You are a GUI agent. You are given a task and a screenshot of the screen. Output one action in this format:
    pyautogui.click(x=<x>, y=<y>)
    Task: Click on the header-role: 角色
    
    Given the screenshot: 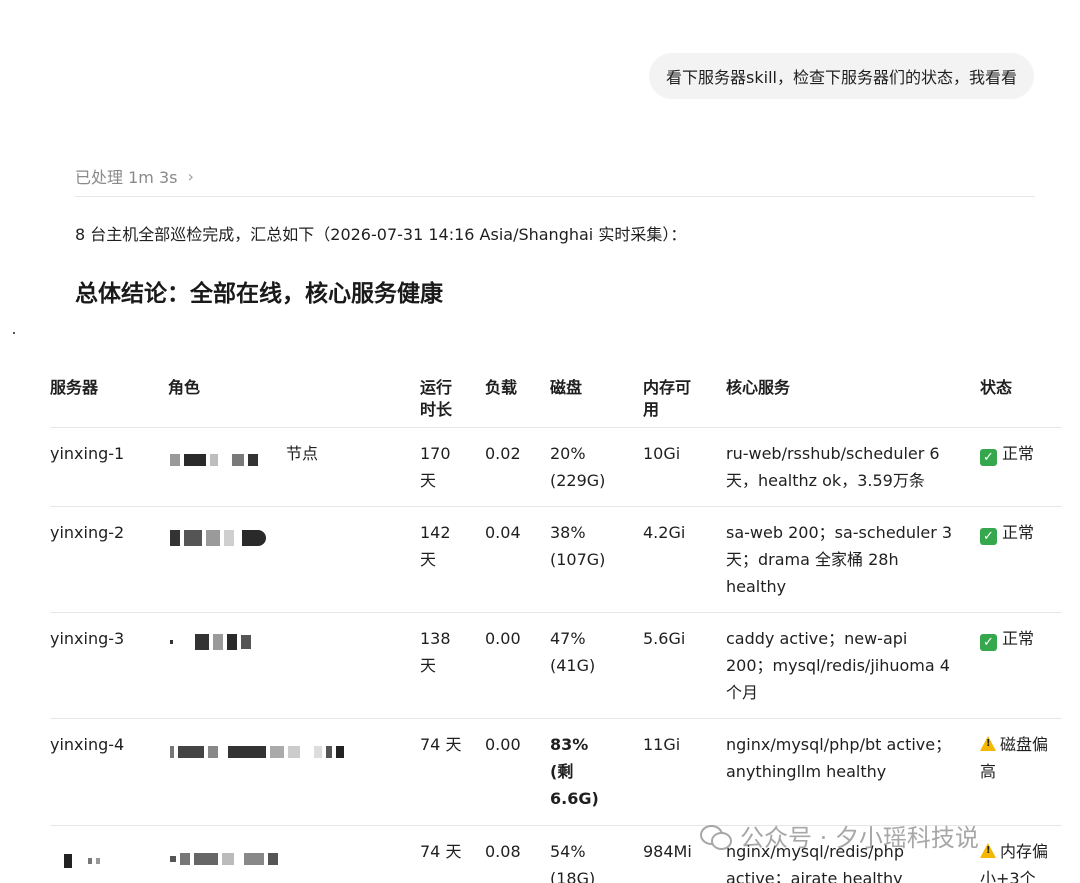 What is the action you would take?
    pyautogui.click(x=184, y=387)
    